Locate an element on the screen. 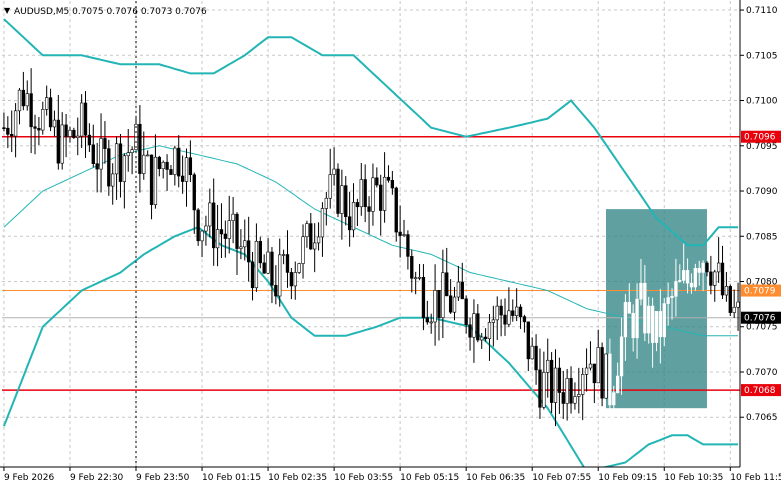  symbol-dropdown-icon: ▼ is located at coordinates (7, 10).